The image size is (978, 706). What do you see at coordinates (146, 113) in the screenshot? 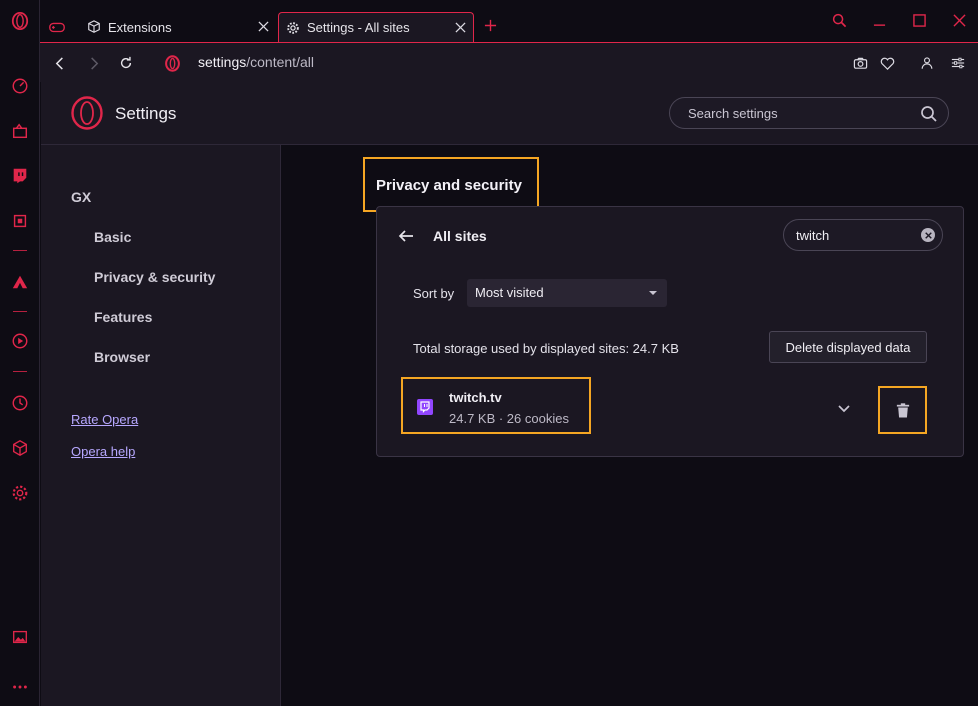
I see `page-title: Settings` at bounding box center [146, 113].